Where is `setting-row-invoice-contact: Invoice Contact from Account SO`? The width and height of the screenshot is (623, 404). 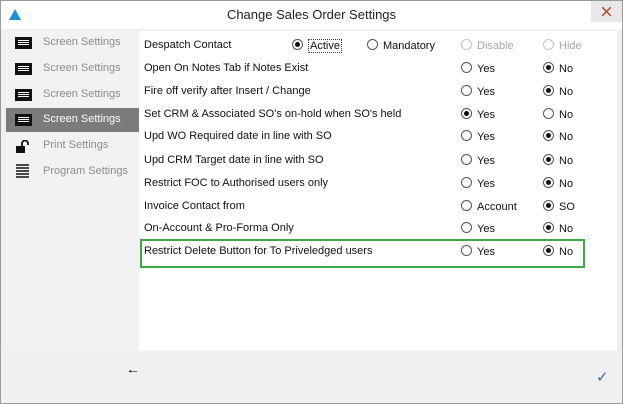
setting-row-invoice-contact: Invoice Contact from Account SO is located at coordinates (378, 207).